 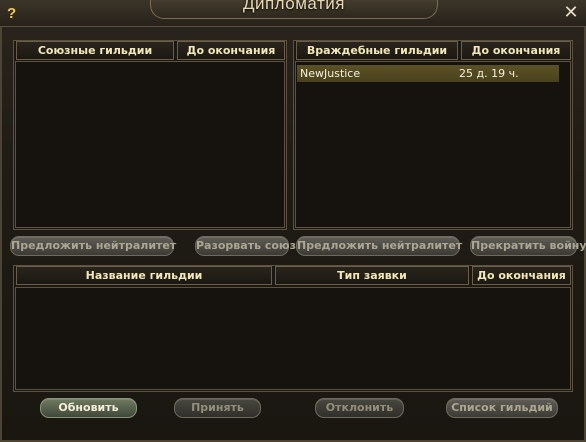 I want to click on hostile-guild-name: NewJustice, so click(x=330, y=73).